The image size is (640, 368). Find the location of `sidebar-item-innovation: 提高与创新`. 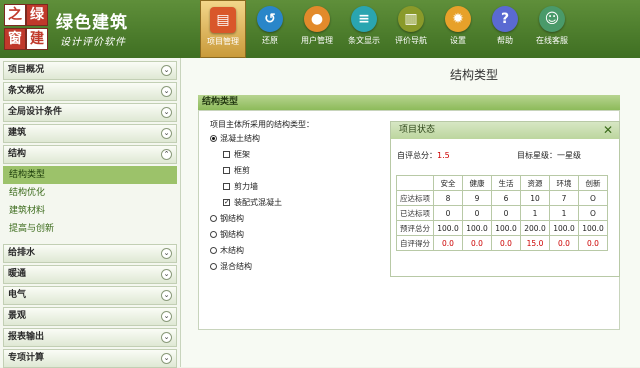

sidebar-item-innovation: 提高与创新 is located at coordinates (90, 229).